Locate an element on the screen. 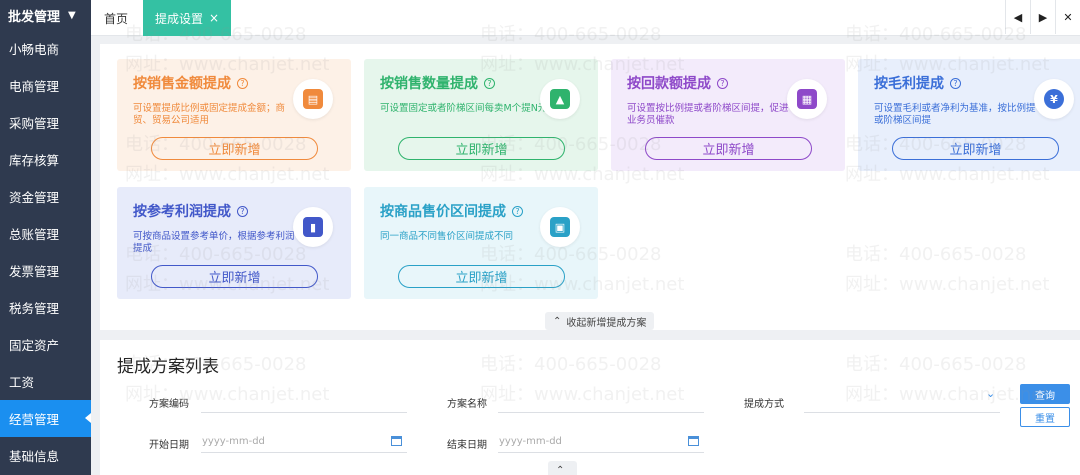 Image resolution: width=1080 pixels, height=475 pixels. tab-nav: ◀ ▶ ✕ is located at coordinates (1042, 17).